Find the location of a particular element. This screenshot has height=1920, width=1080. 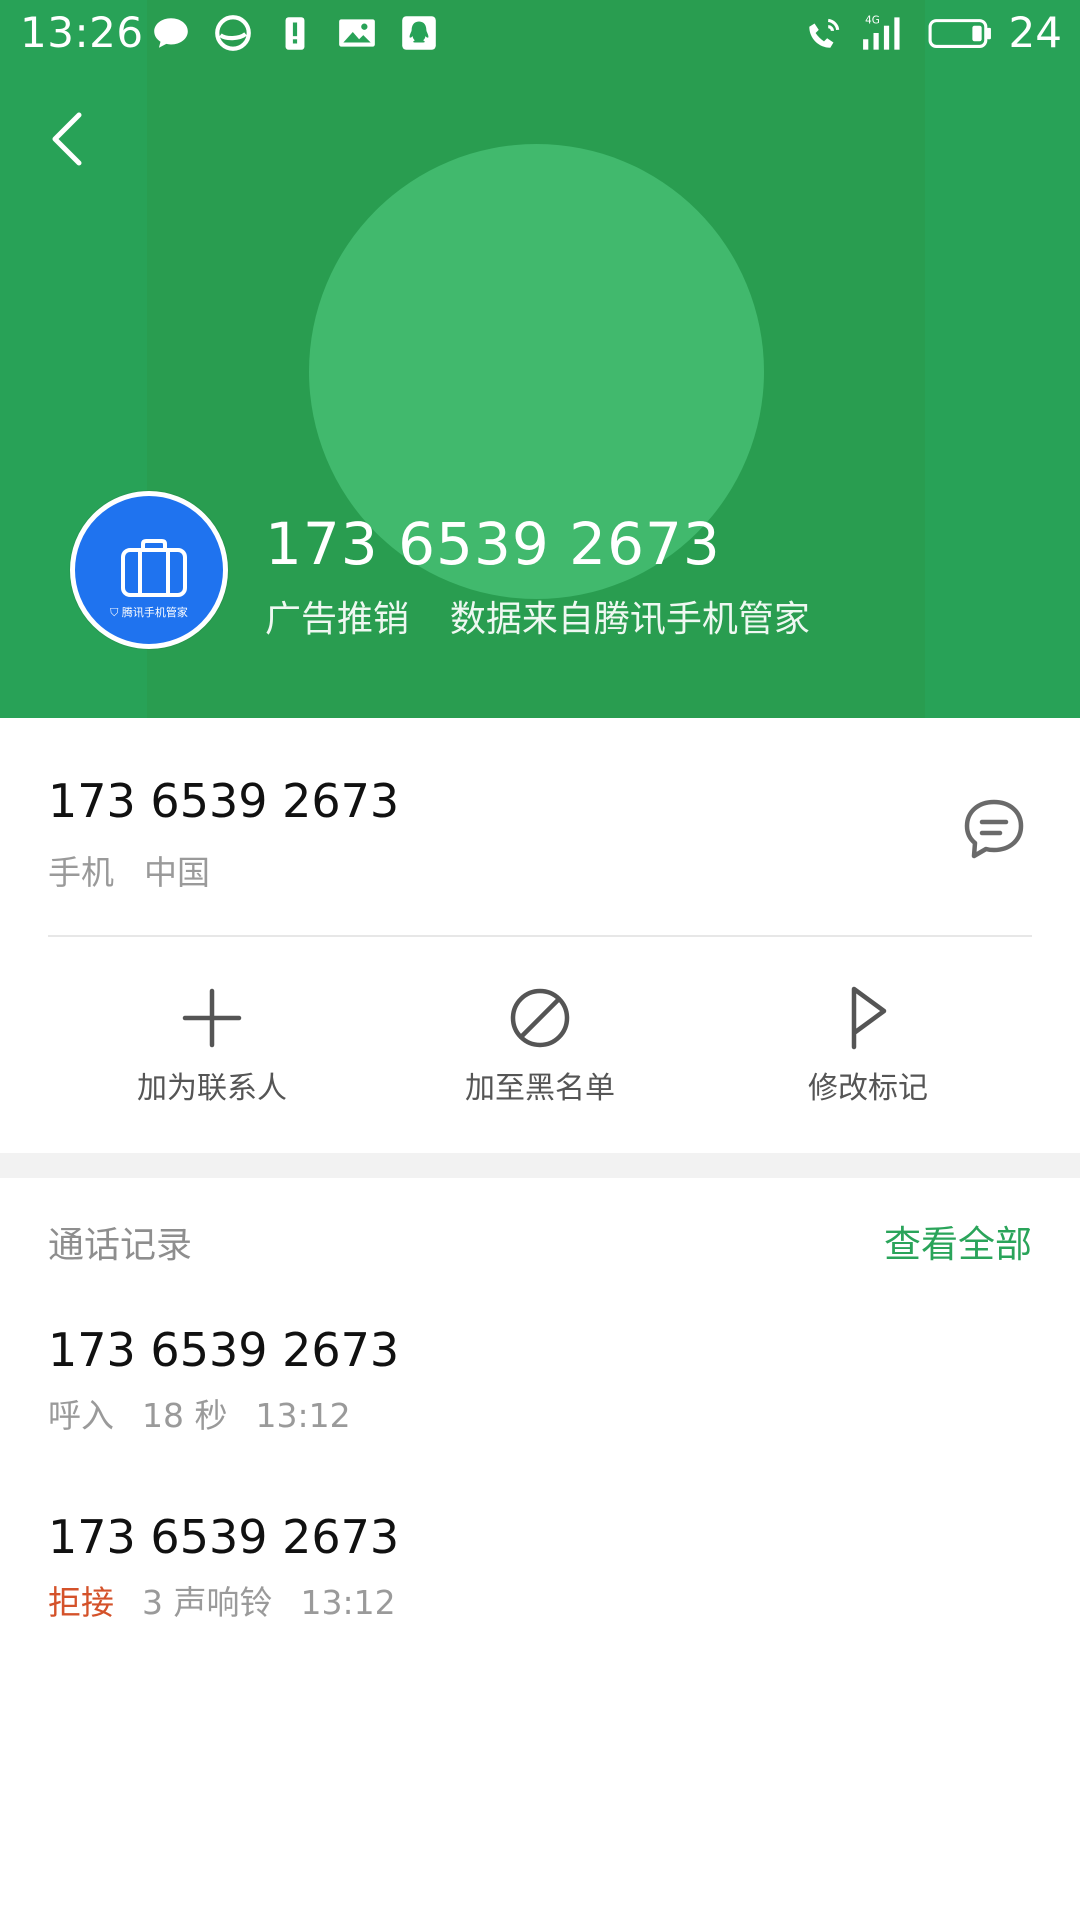

status-bar: 13:26 4G 24 is located at coordinates (540, 34).